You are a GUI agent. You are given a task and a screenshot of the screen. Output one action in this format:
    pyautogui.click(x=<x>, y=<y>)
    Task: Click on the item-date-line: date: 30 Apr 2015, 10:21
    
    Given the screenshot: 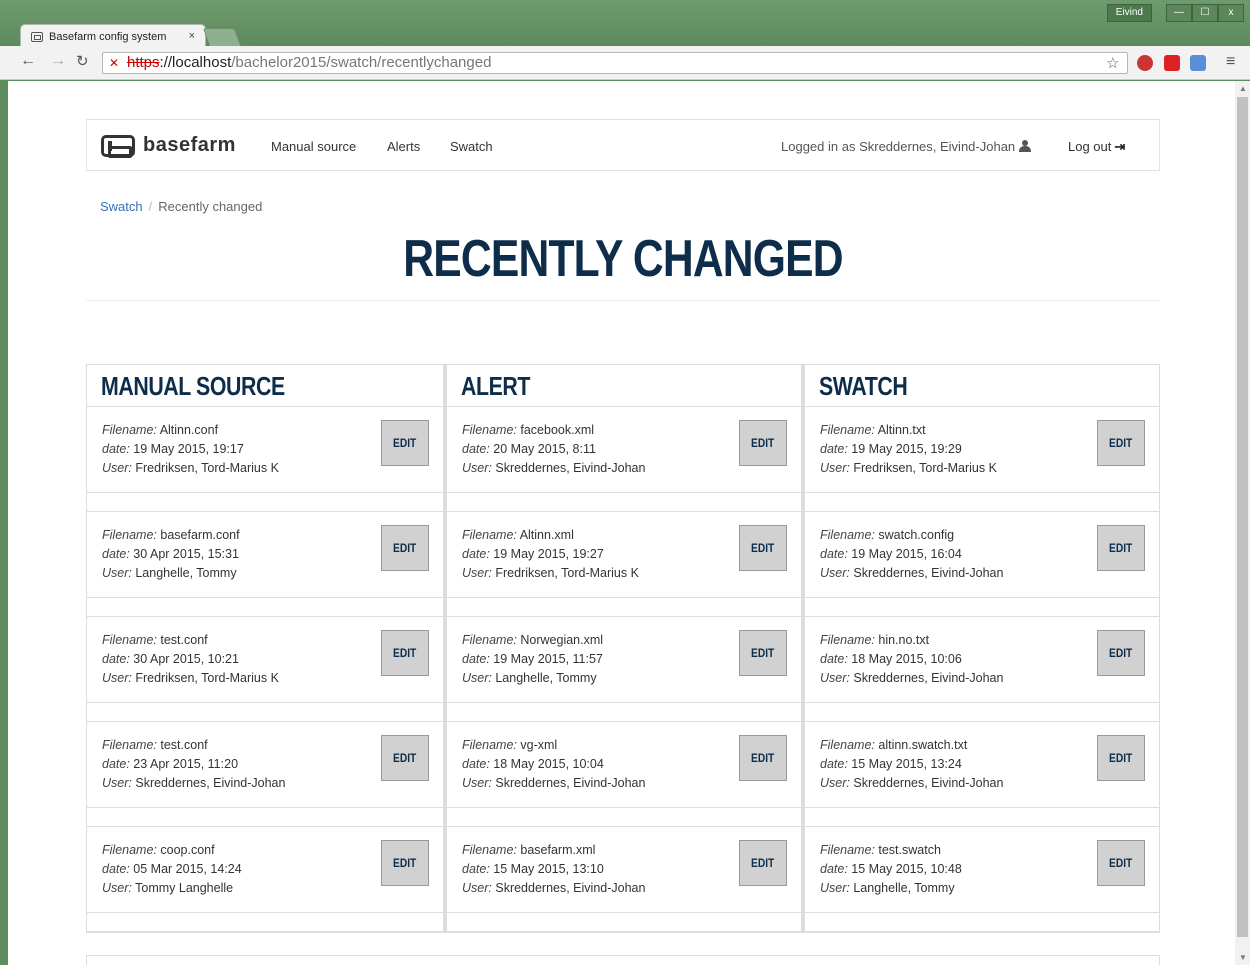 What is the action you would take?
    pyautogui.click(x=265, y=659)
    